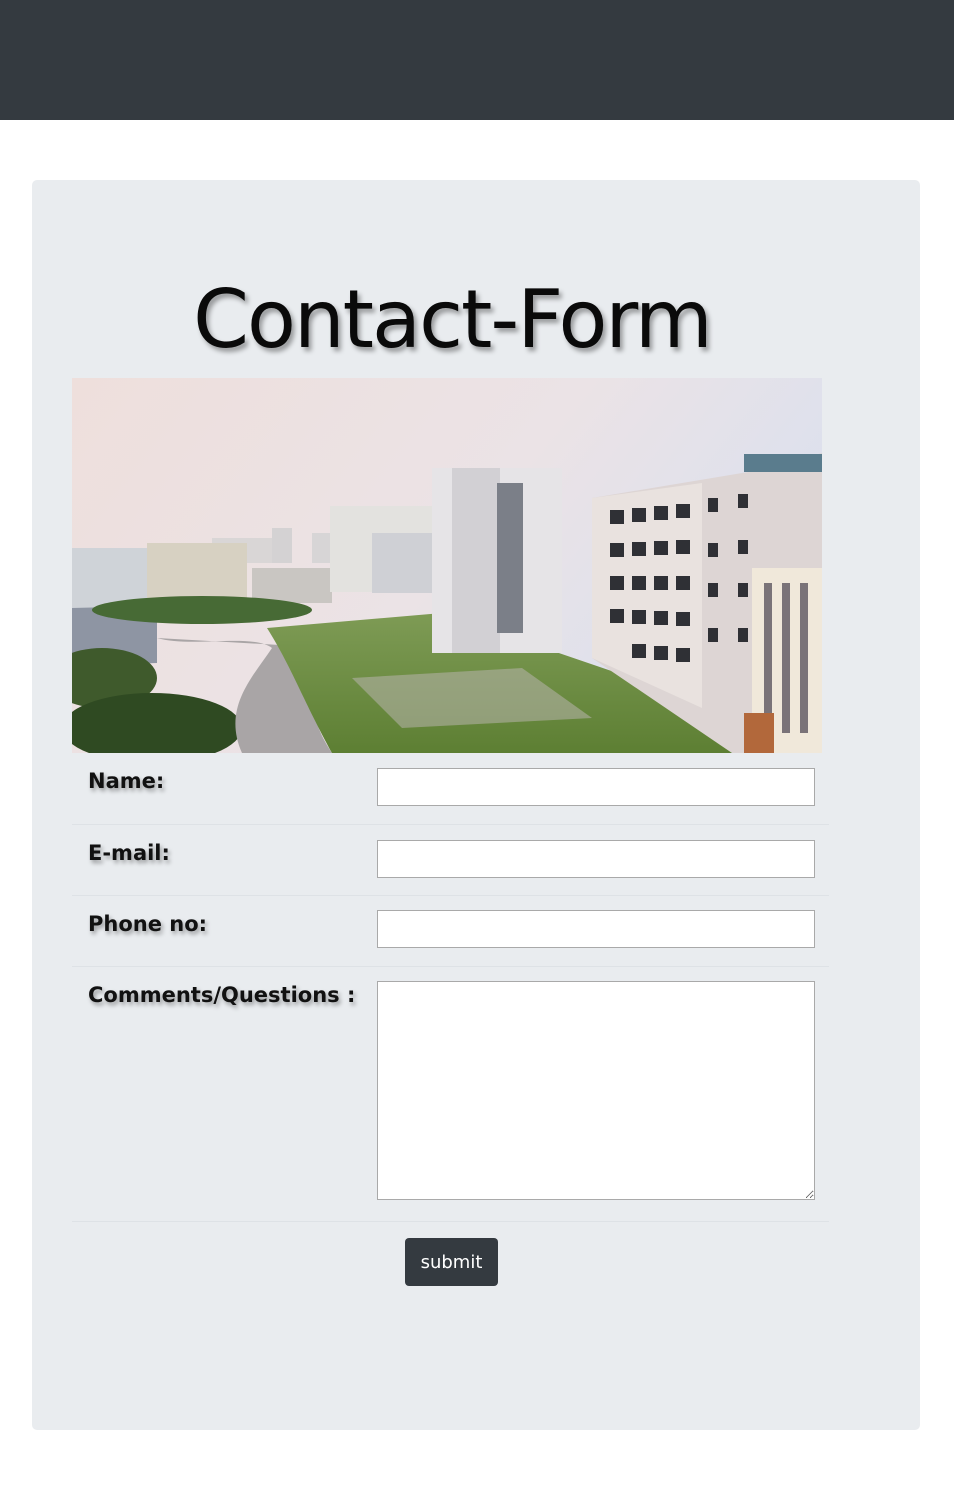 Image resolution: width=954 pixels, height=1491 pixels. I want to click on form-row-email: E-mail:, so click(450, 860).